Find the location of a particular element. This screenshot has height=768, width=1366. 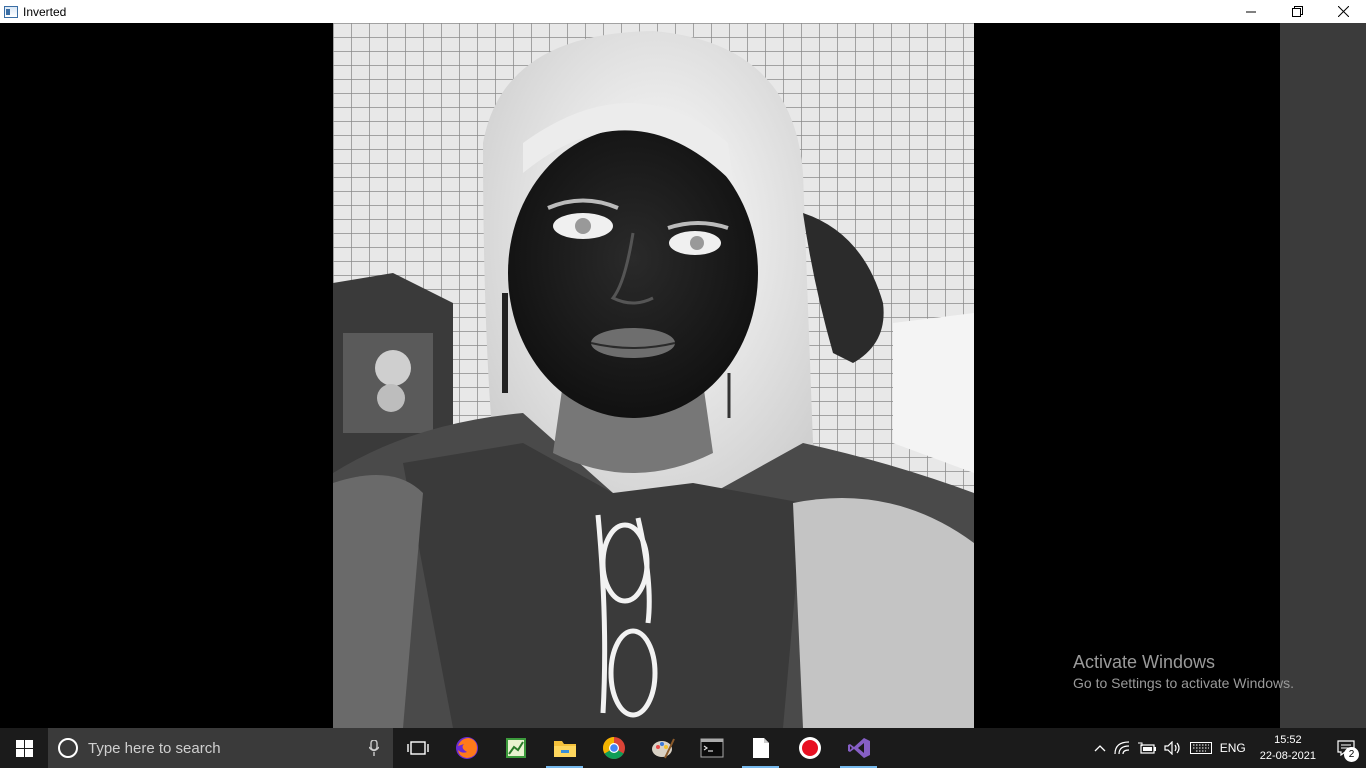

search-placeholder: Type here to search is located at coordinates (154, 748).